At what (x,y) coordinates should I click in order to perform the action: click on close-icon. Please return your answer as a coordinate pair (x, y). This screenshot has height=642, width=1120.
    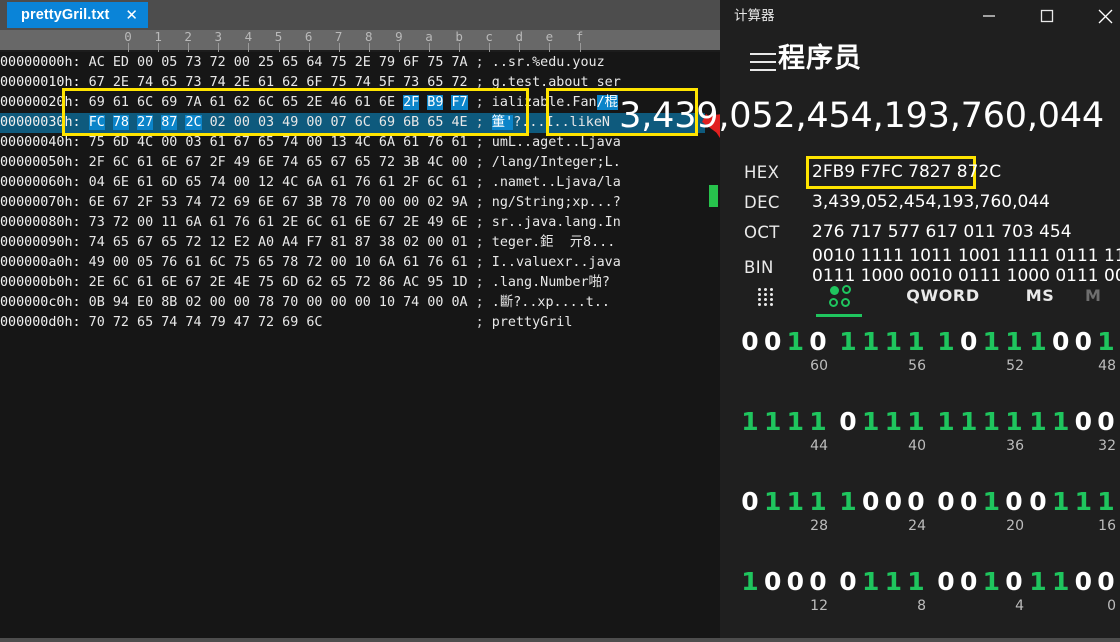
    Looking at the image, I should click on (1101, 16).